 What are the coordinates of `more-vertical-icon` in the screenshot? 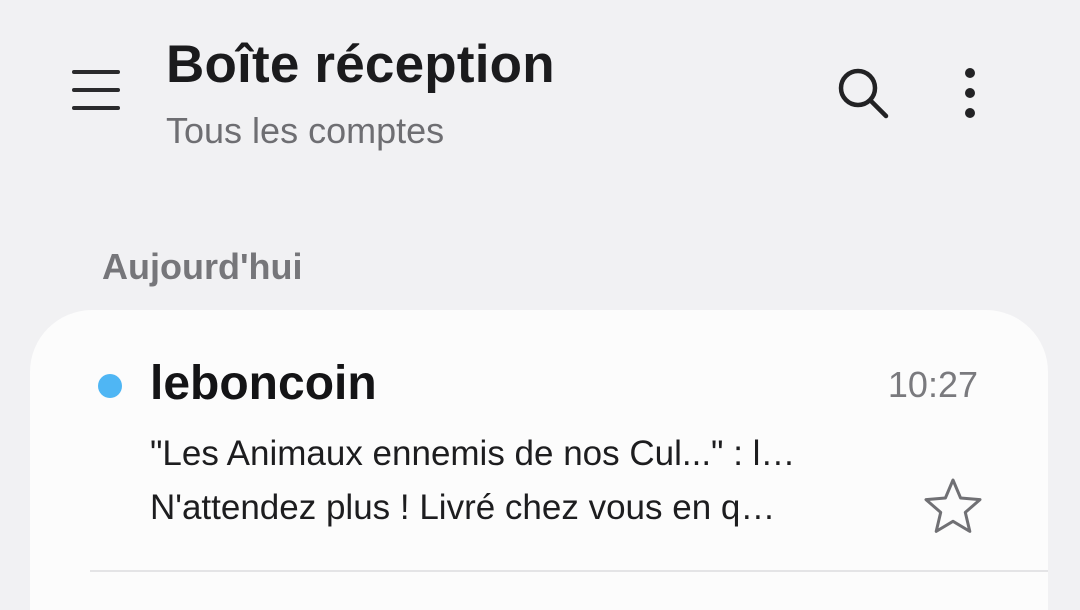 It's located at (970, 93).